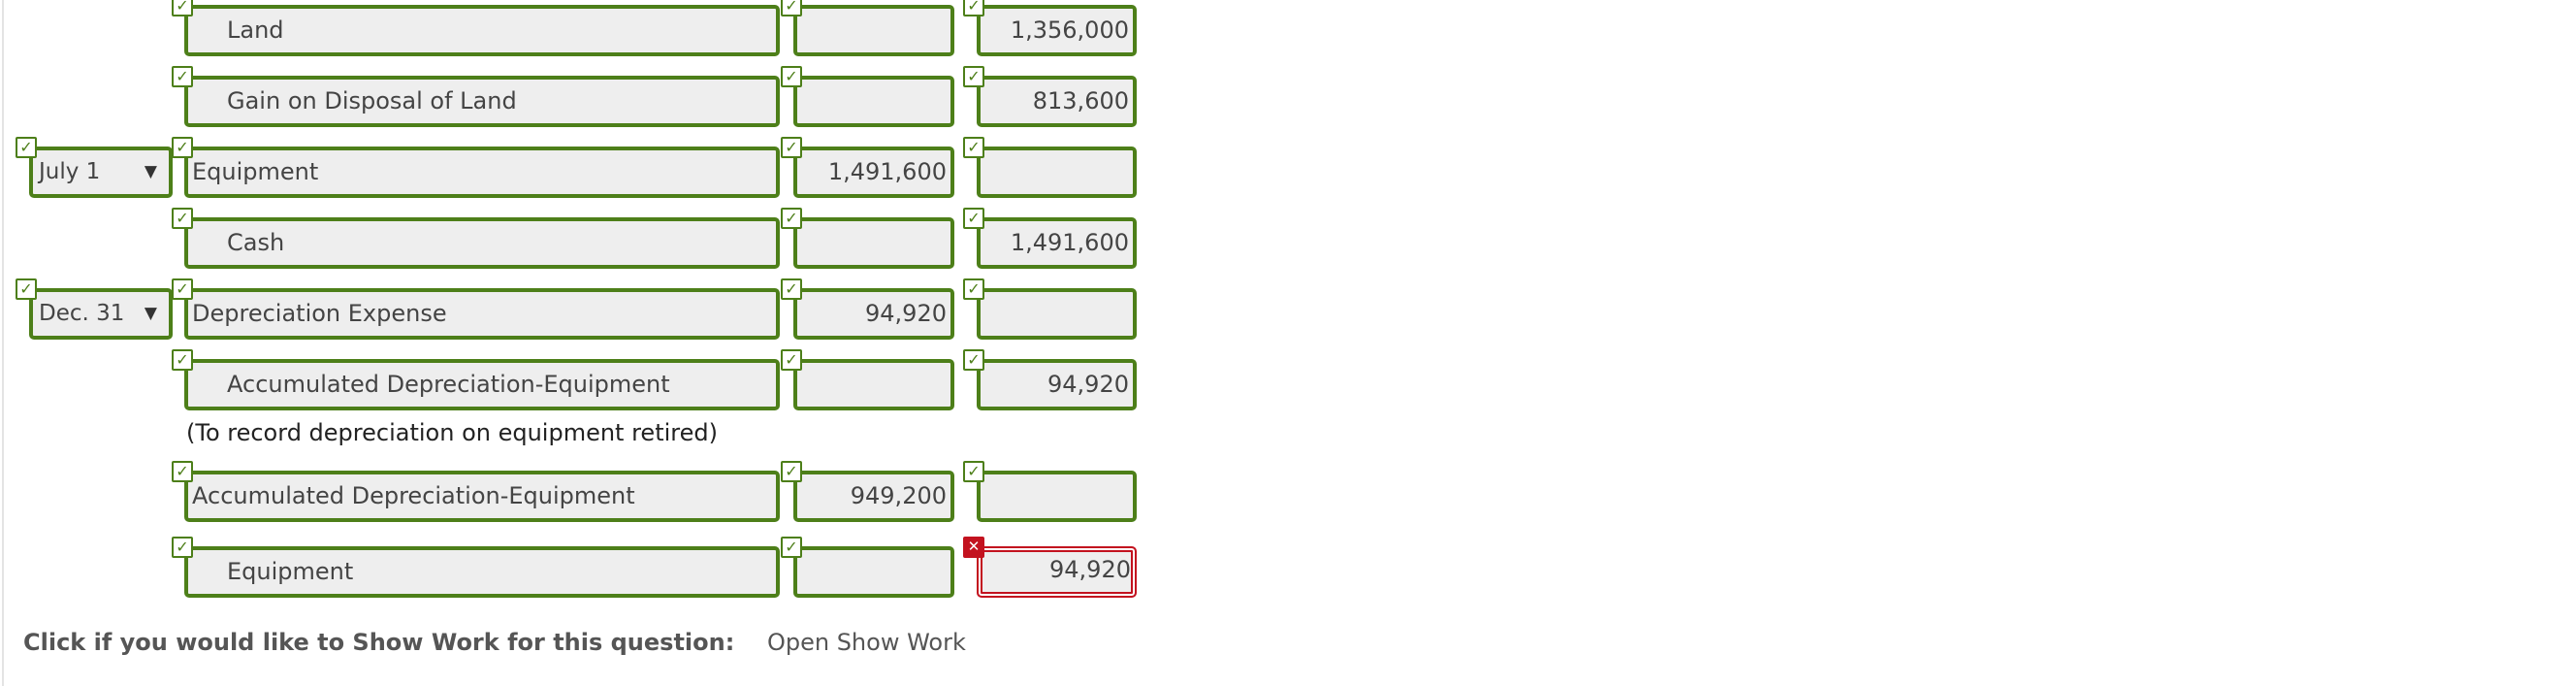  I want to click on debit-field: 949,200, so click(873, 496).